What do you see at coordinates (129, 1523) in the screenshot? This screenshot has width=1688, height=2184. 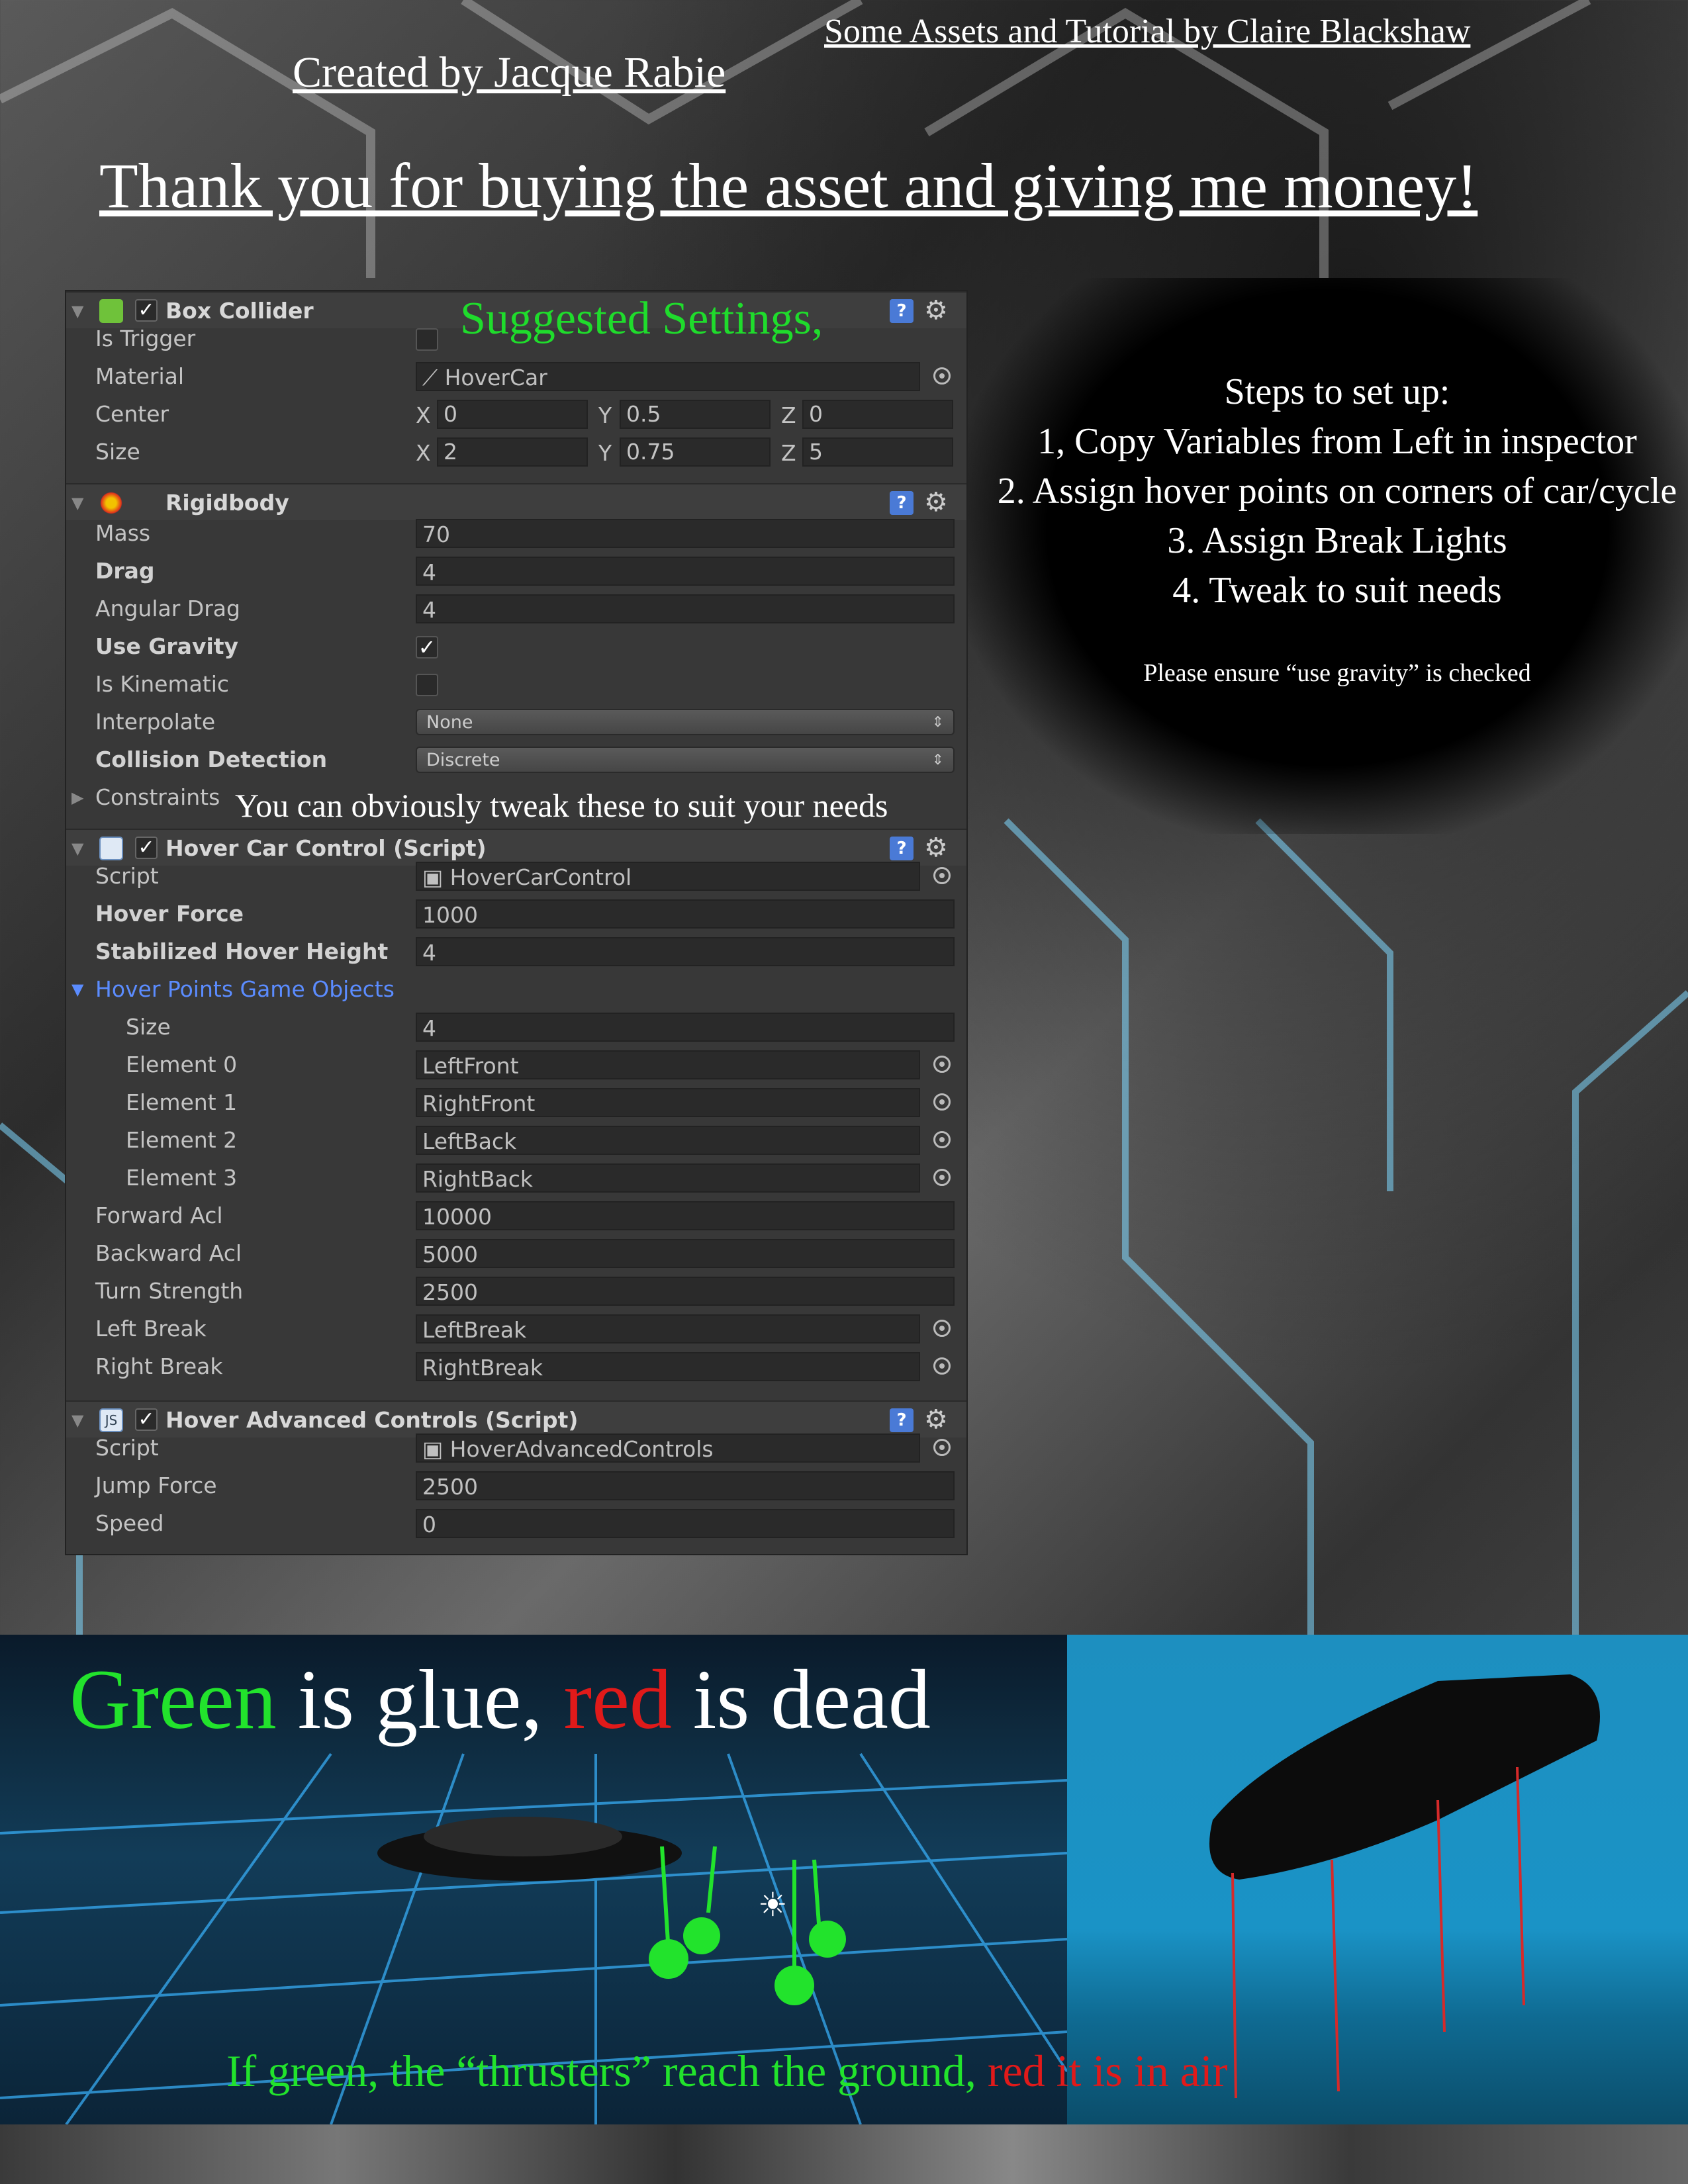 I see `speed-label: Speed` at bounding box center [129, 1523].